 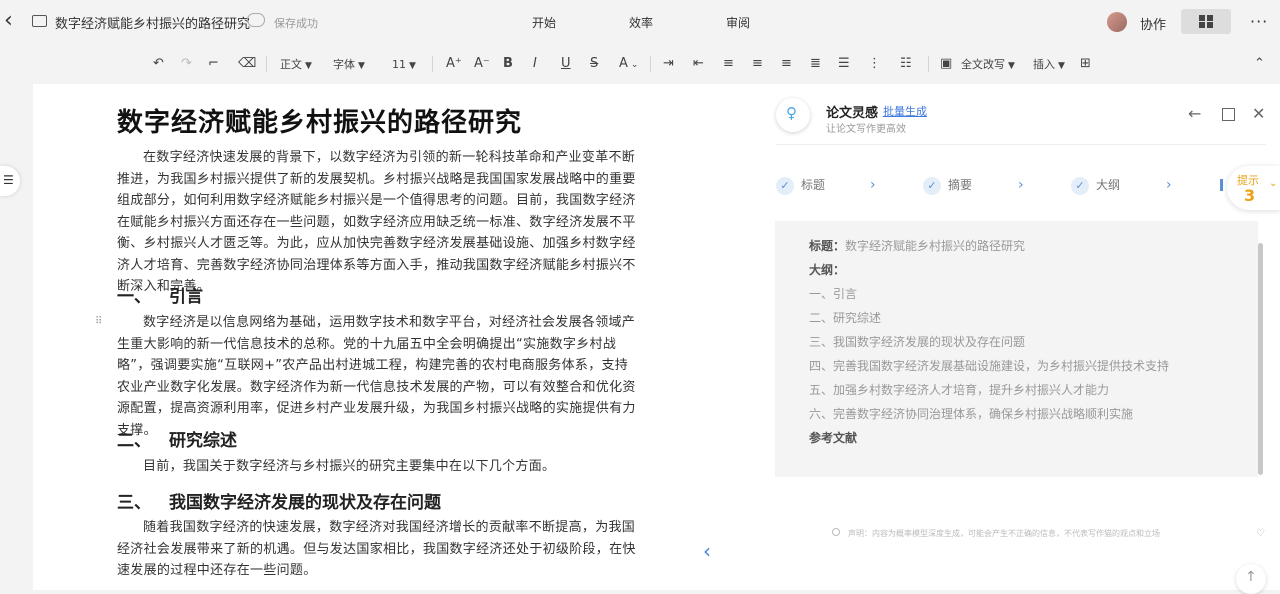 What do you see at coordinates (698, 64) in the screenshot?
I see `indent-decrease-icon: ⇤` at bounding box center [698, 64].